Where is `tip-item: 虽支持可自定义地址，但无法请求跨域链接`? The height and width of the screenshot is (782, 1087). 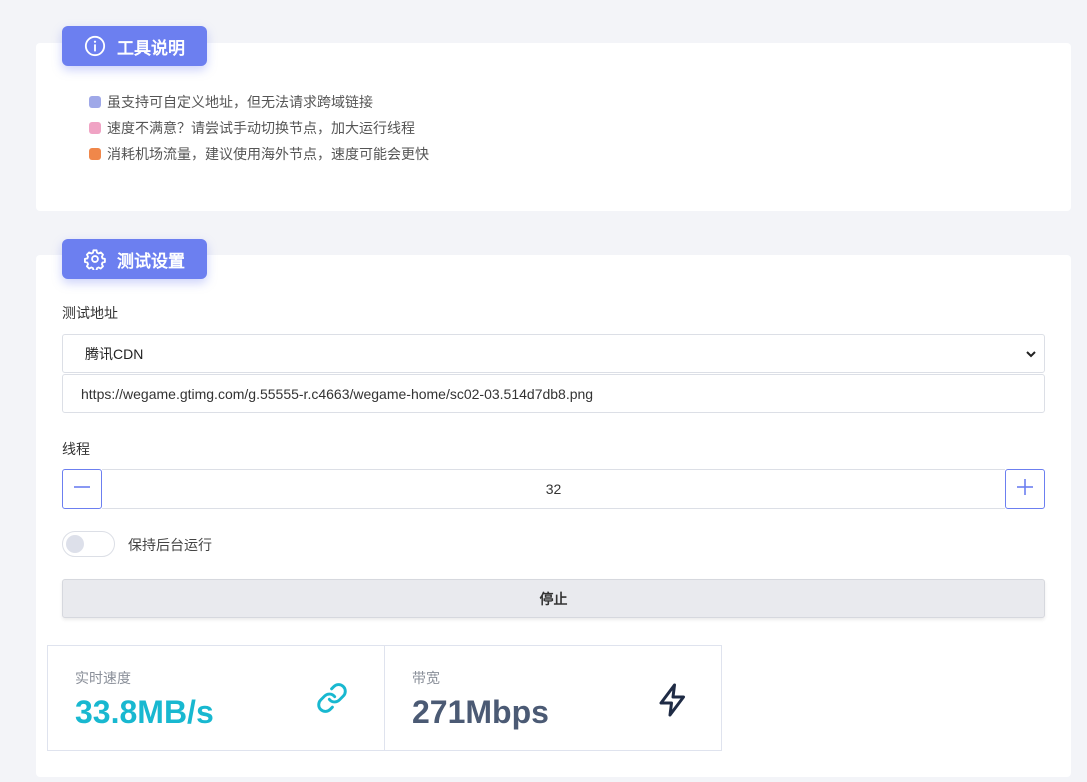
tip-item: 虽支持可自定义地址，但无法请求跨域链接 is located at coordinates (259, 102).